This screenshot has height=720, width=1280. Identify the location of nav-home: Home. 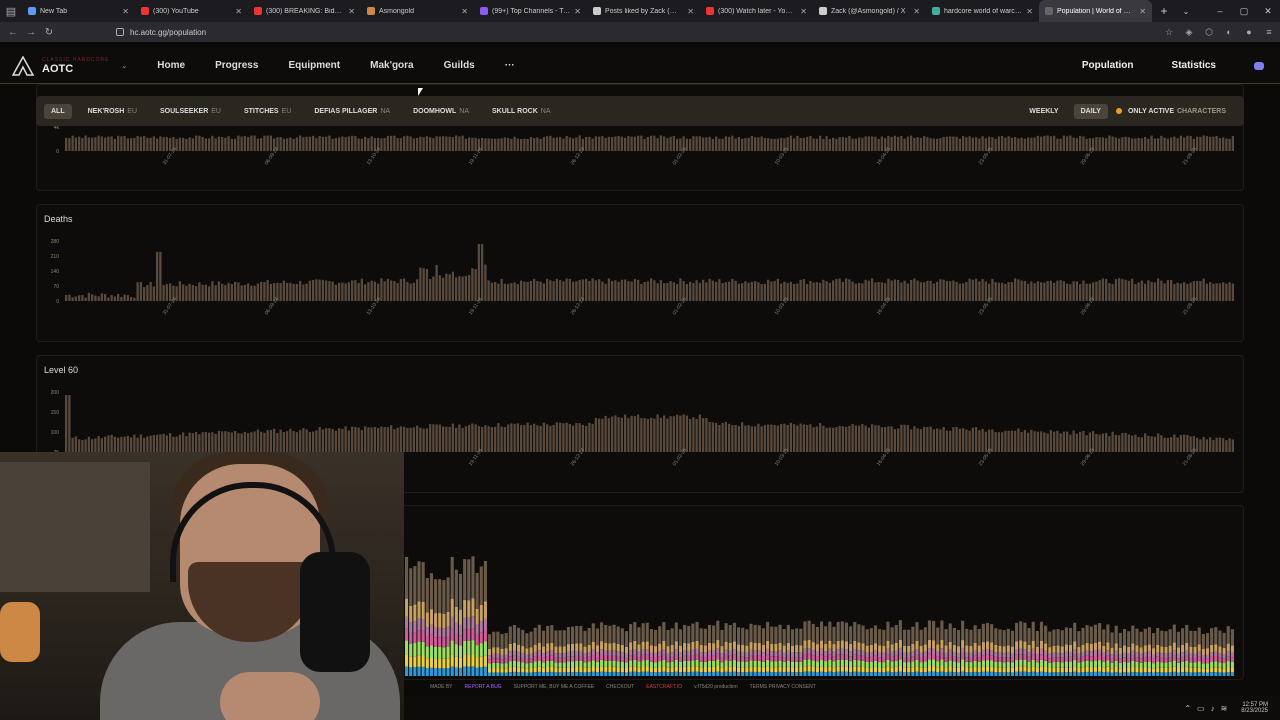
(171, 65).